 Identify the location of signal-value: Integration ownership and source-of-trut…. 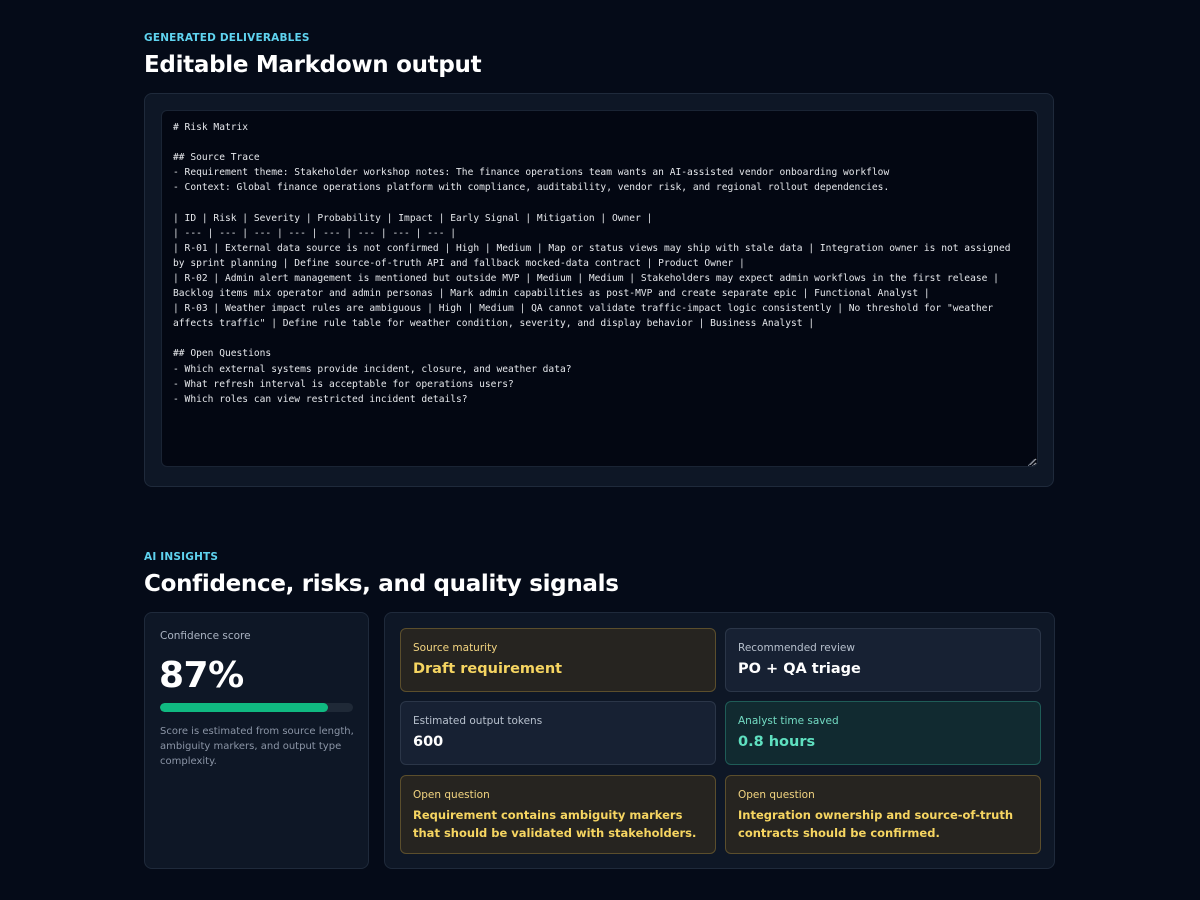
(876, 824).